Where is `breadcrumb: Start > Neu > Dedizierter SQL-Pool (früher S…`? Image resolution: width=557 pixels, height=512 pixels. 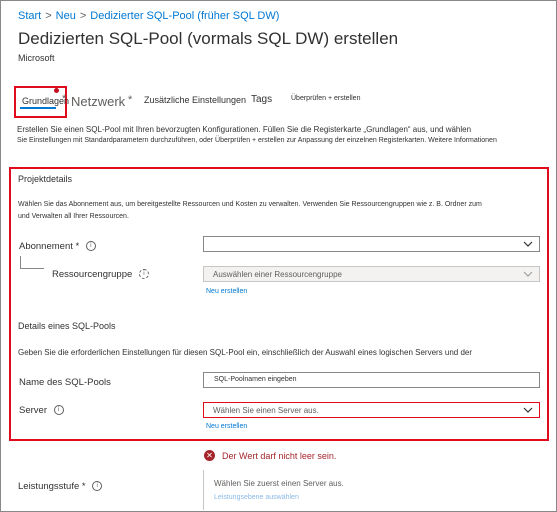
breadcrumb: Start > Neu > Dedizierter SQL-Pool (früher S… is located at coordinates (148, 16).